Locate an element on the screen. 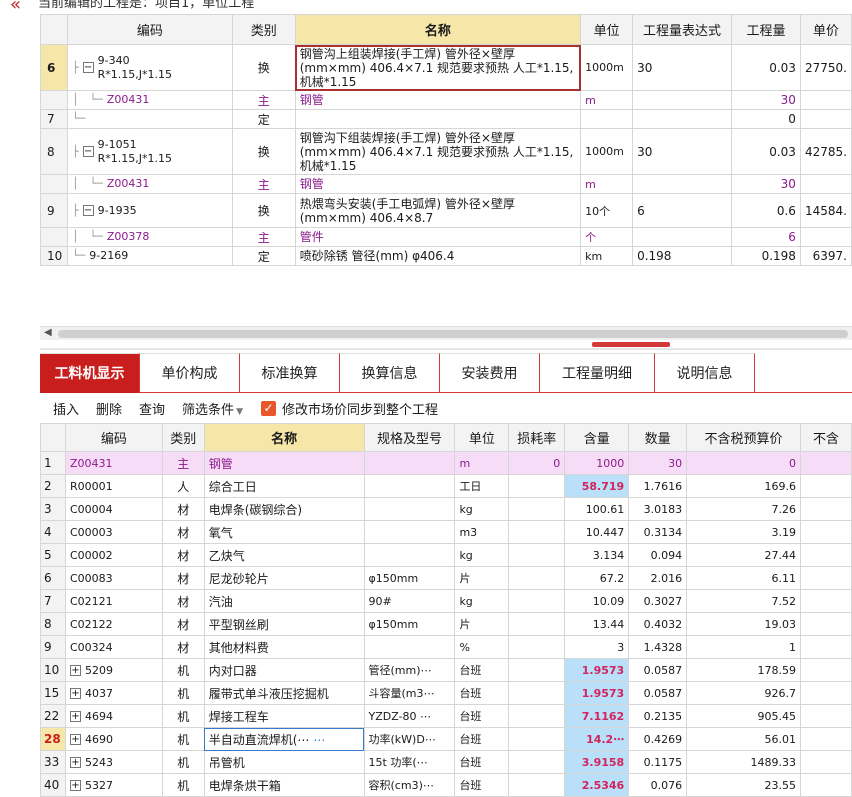 The width and height of the screenshot is (852, 797). resource-quantity: 0.3134 is located at coordinates (658, 532).